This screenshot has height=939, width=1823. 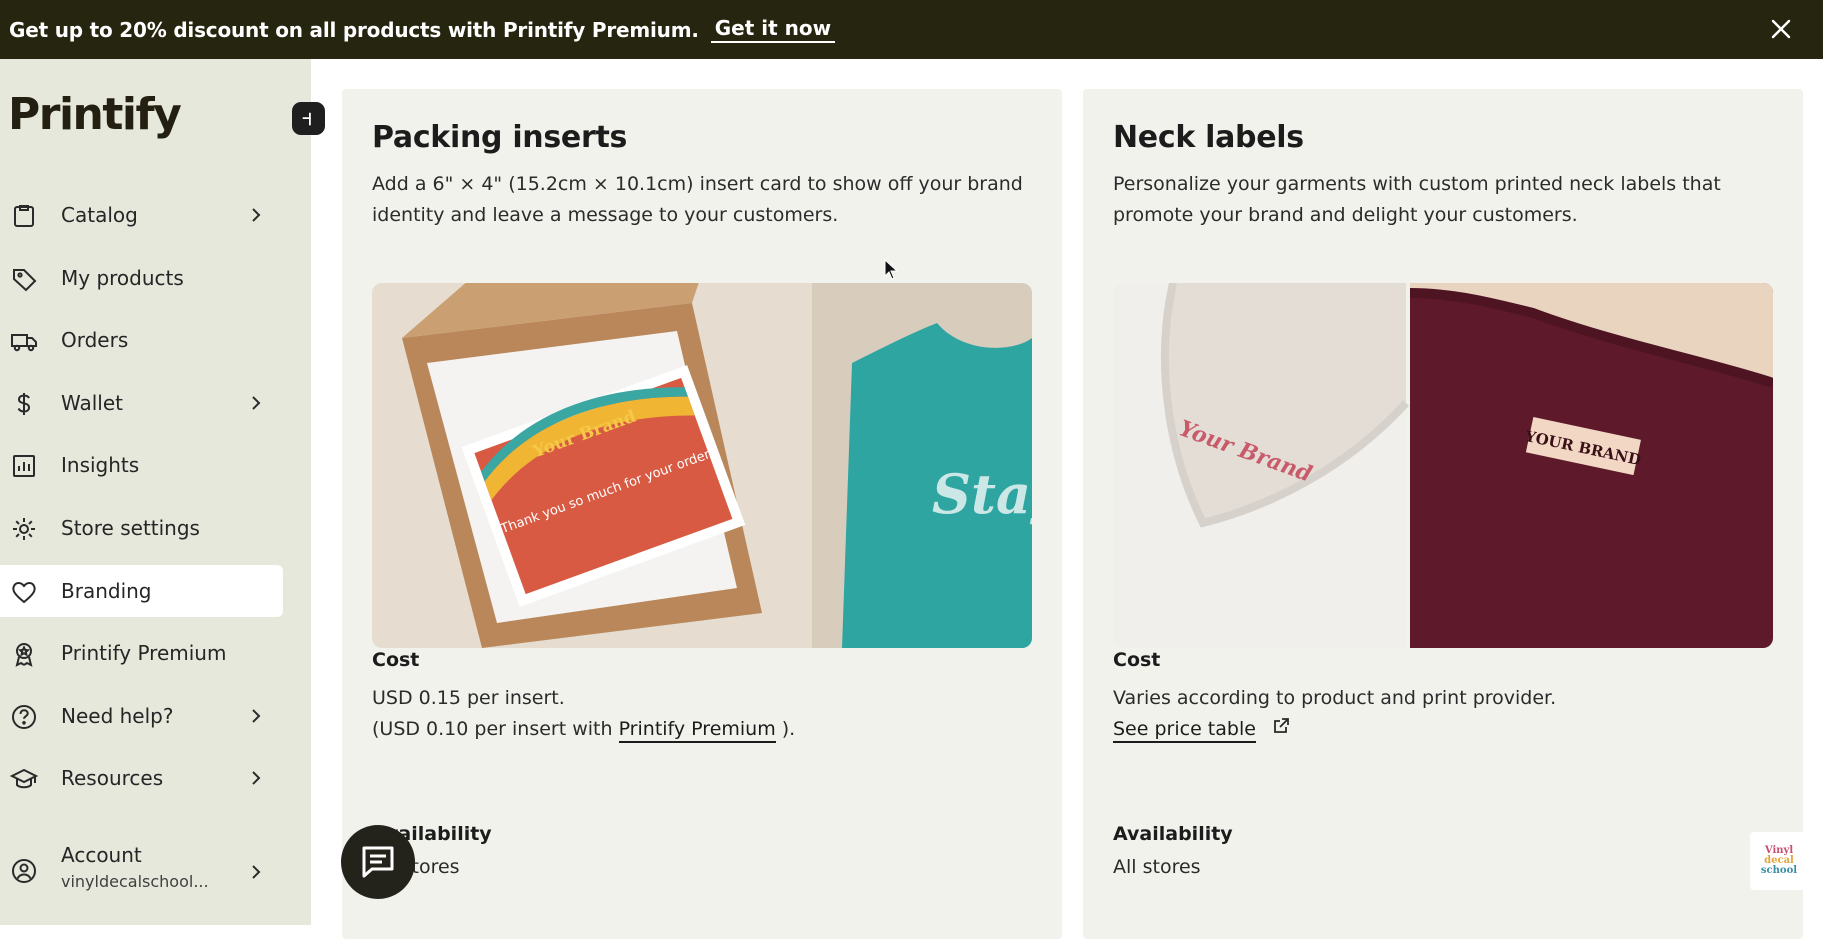 I want to click on sidebar-item-label: My products, so click(x=122, y=277).